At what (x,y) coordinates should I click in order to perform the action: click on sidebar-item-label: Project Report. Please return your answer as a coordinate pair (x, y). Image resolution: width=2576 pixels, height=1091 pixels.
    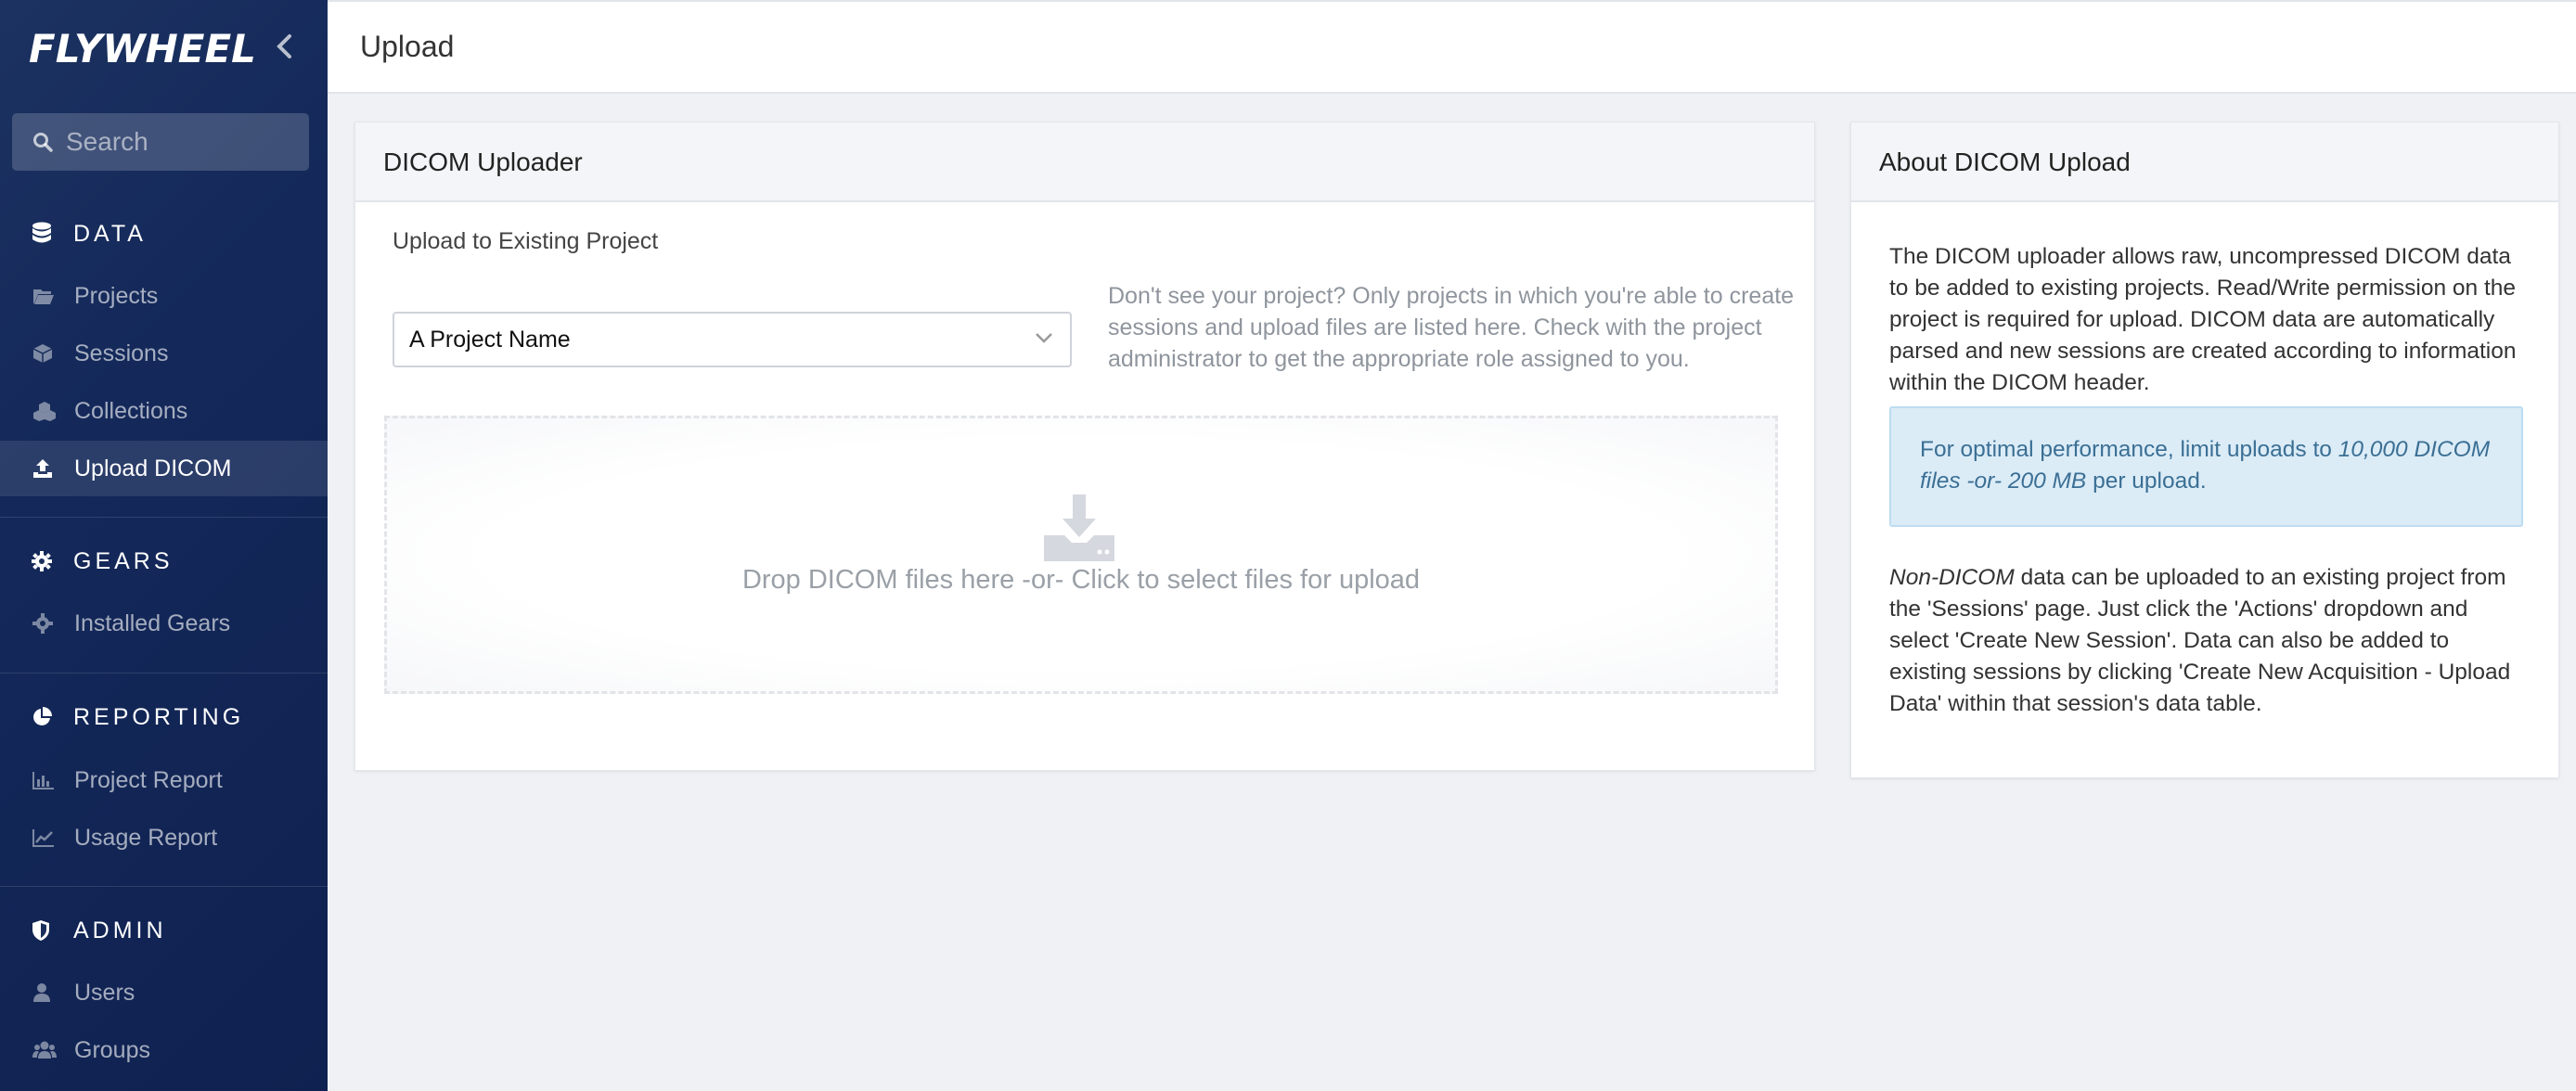
    Looking at the image, I should click on (148, 780).